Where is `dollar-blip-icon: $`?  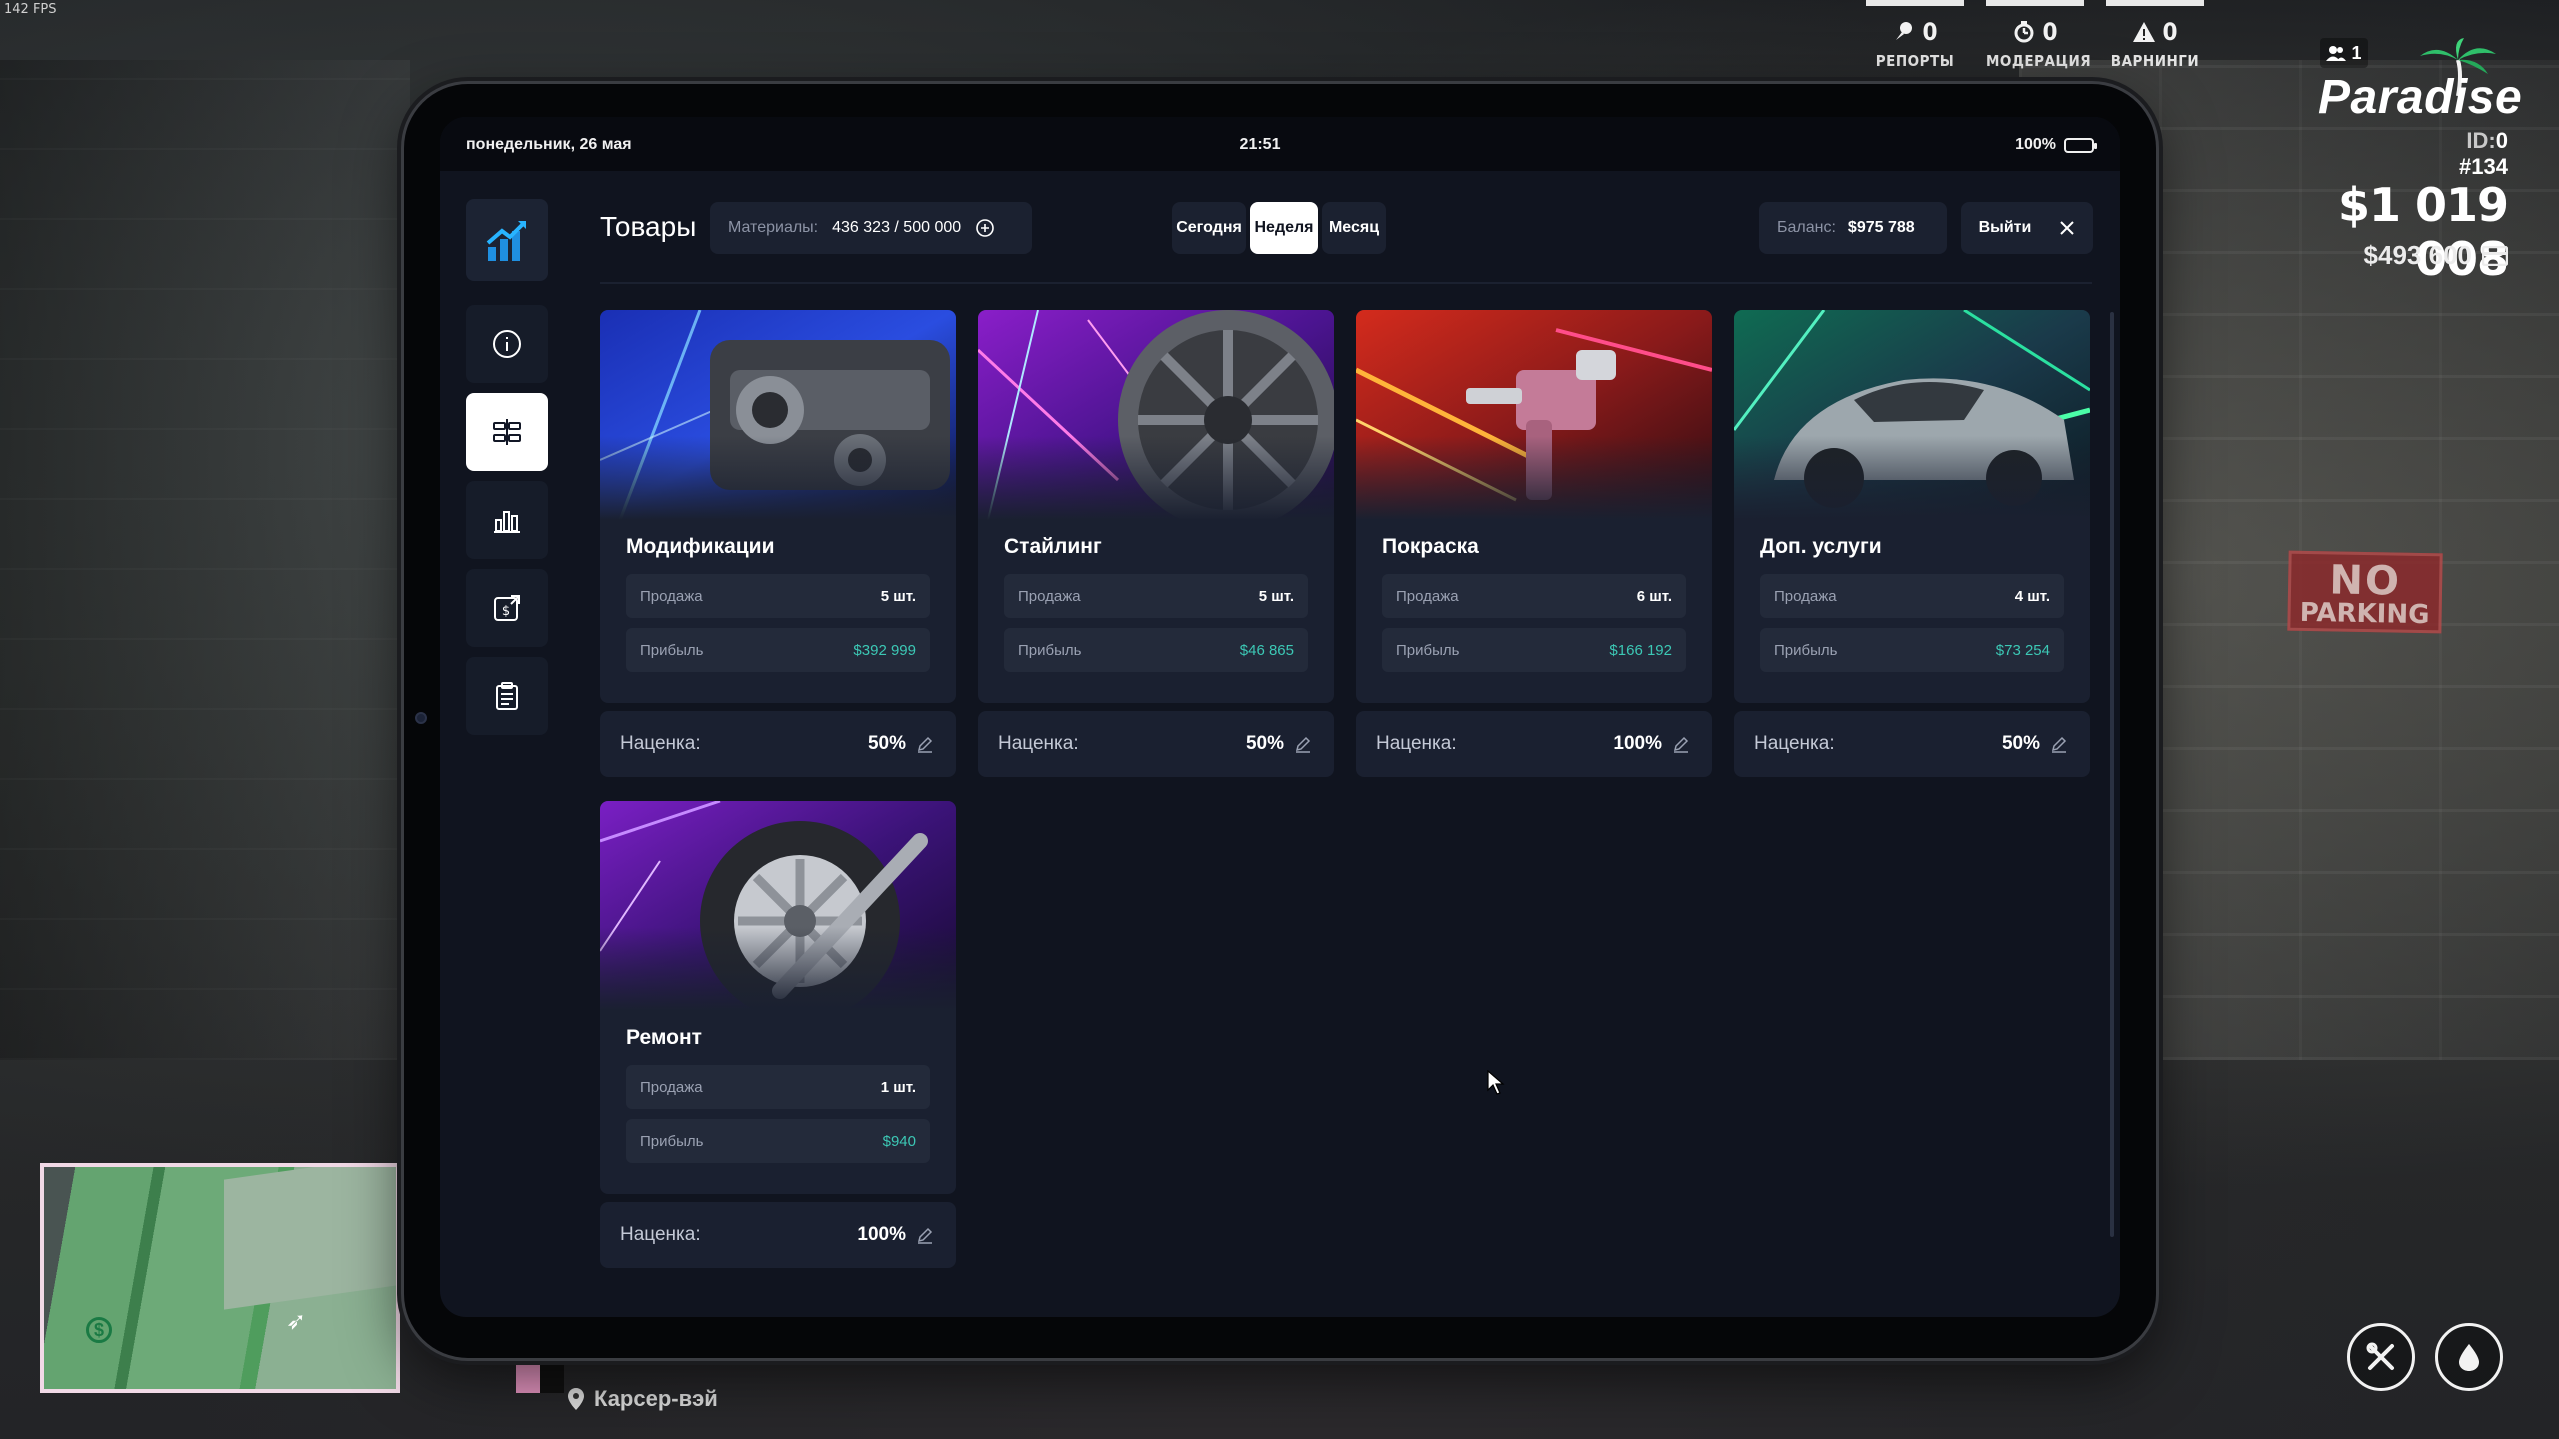 dollar-blip-icon: $ is located at coordinates (99, 1330).